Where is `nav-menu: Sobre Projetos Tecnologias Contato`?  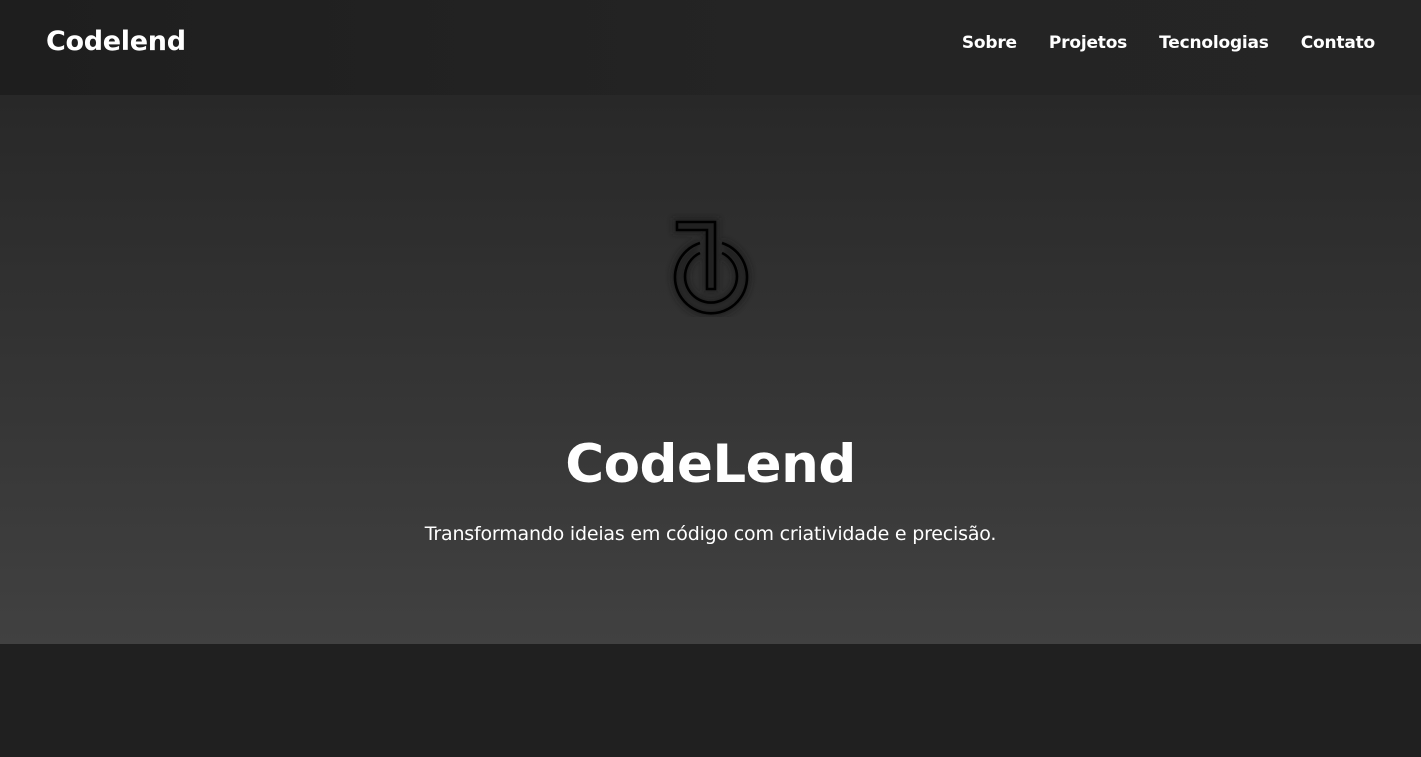 nav-menu: Sobre Projetos Tecnologias Contato is located at coordinates (1168, 43).